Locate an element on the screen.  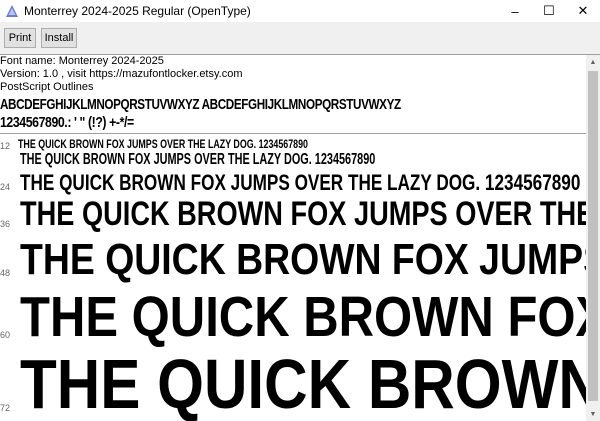
outlines-info: PostScript Outlines is located at coordinates (47, 87).